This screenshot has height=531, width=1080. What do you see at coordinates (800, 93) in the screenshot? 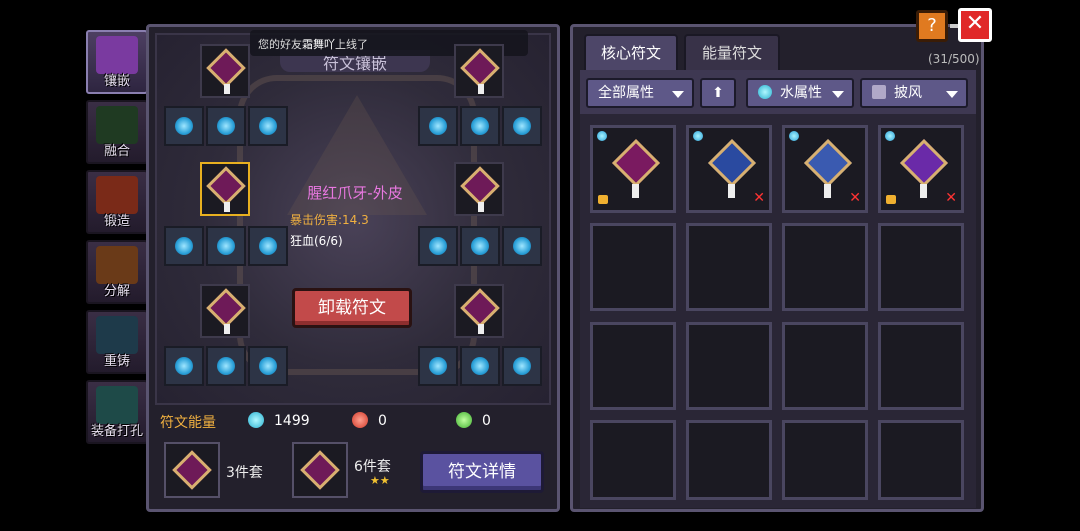
I see `element-filter-dropdown: 水属性` at bounding box center [800, 93].